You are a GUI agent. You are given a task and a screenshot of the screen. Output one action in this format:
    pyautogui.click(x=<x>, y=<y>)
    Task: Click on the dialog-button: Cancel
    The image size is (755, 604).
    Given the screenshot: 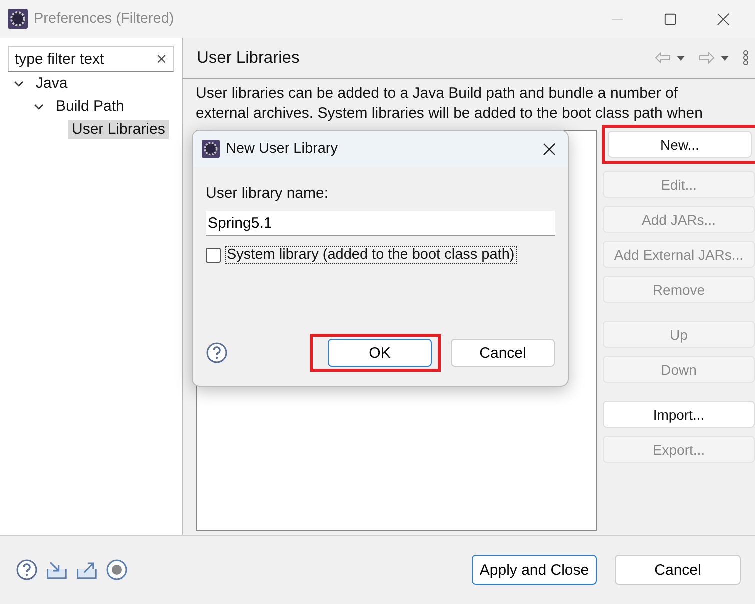 What is the action you would take?
    pyautogui.click(x=503, y=353)
    